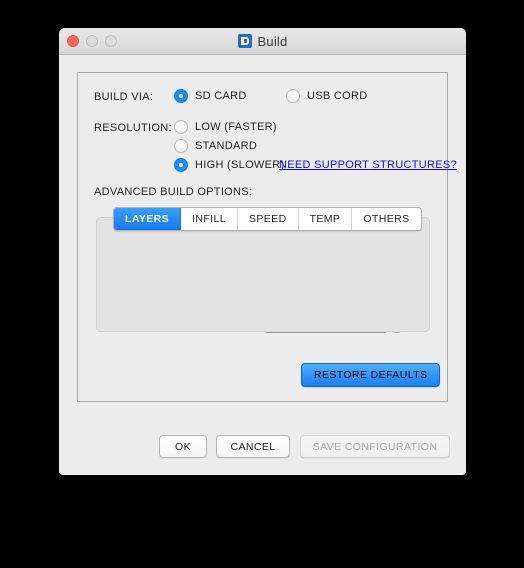 This screenshot has height=568, width=524. I want to click on build-via-label: BUILD VIA:, so click(124, 97).